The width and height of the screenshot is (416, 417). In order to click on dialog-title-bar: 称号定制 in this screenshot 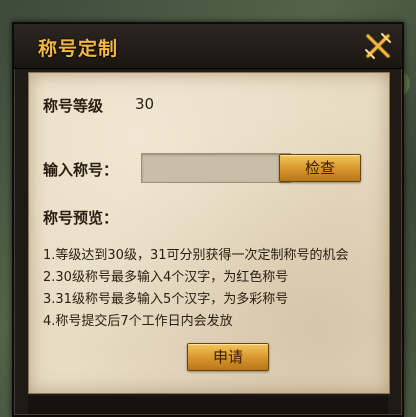, I will do `click(208, 46)`.